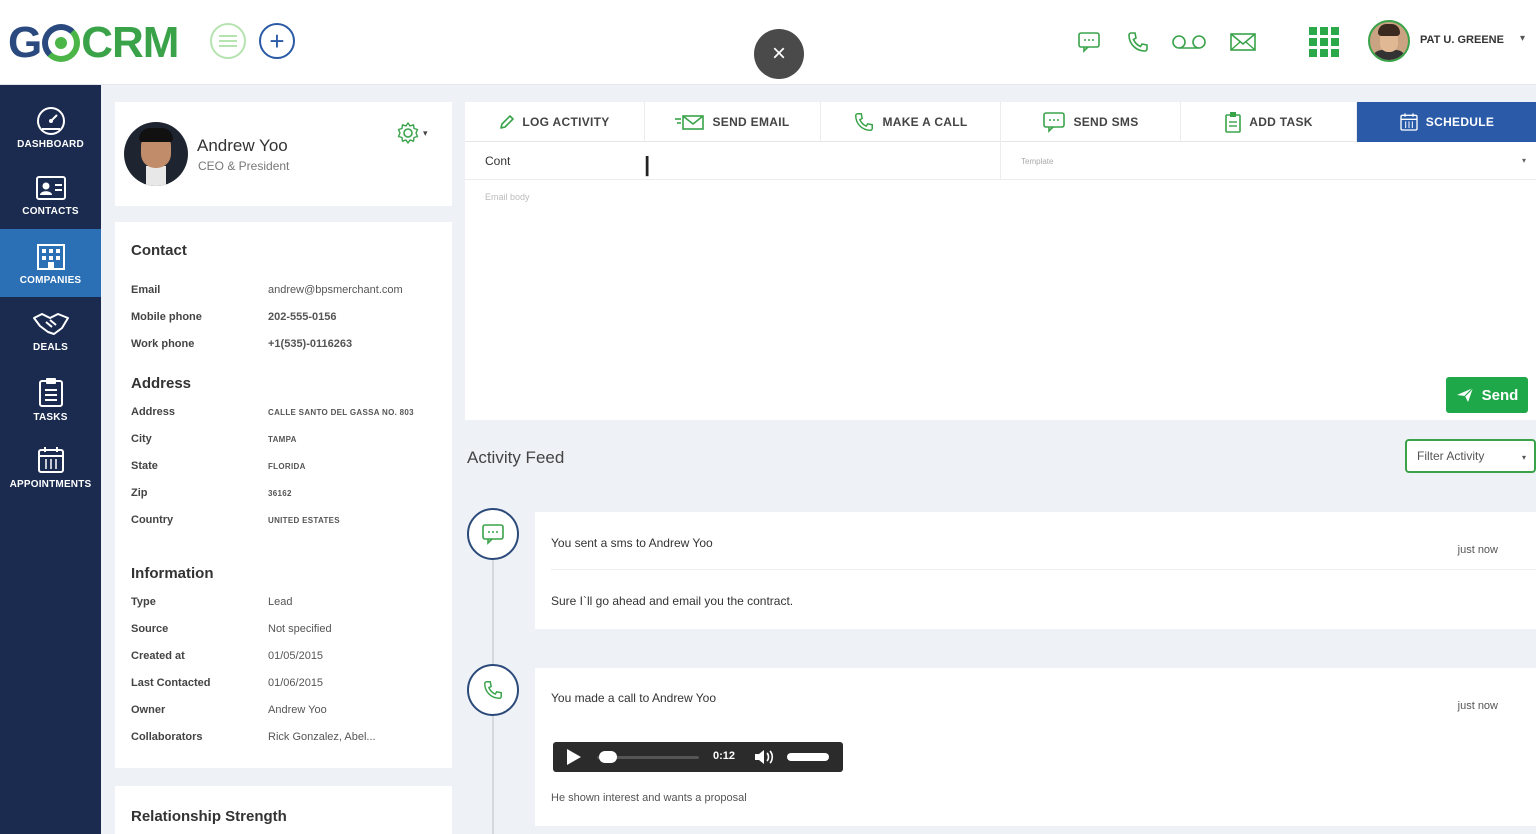 Image resolution: width=1536 pixels, height=834 pixels. Describe the element at coordinates (1324, 42) in the screenshot. I see `apps-grid-icon` at that location.